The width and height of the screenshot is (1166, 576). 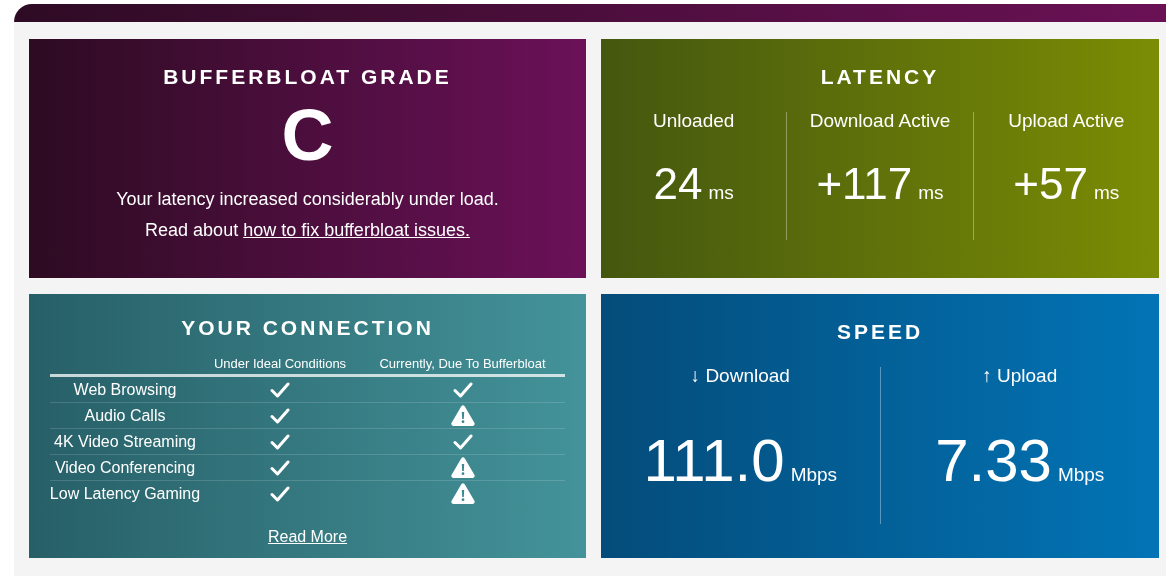 I want to click on latency-label: Upload Active, so click(x=1066, y=121).